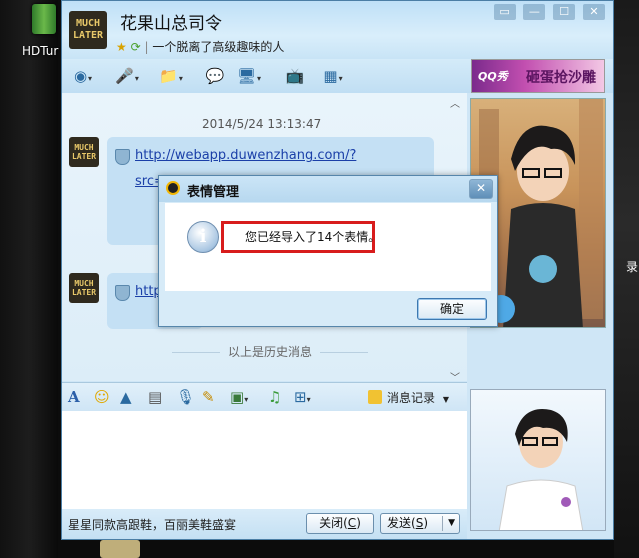 The image size is (639, 558). What do you see at coordinates (302, 397) in the screenshot?
I see `more-tools-icon: ⊞▾` at bounding box center [302, 397].